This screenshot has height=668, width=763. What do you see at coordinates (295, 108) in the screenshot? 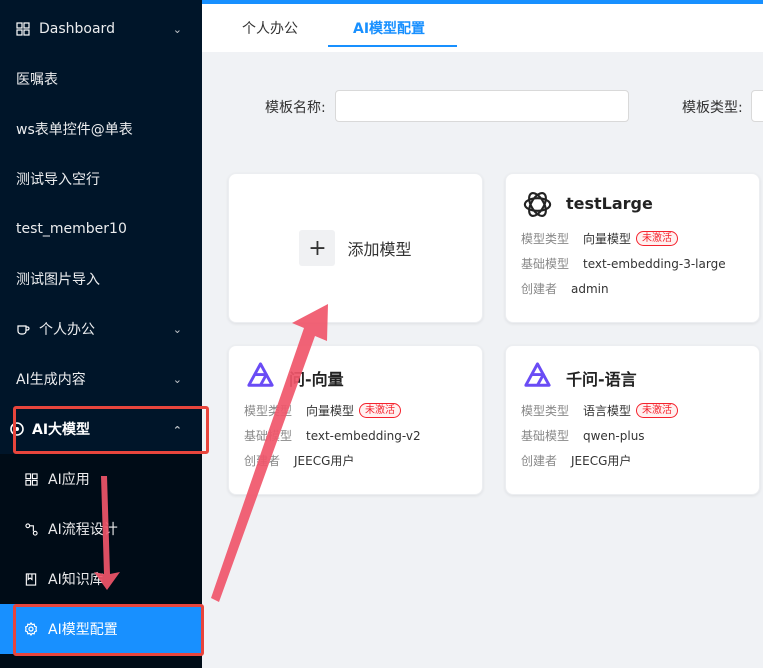
I see `template-name-label: 模板名称:` at bounding box center [295, 108].